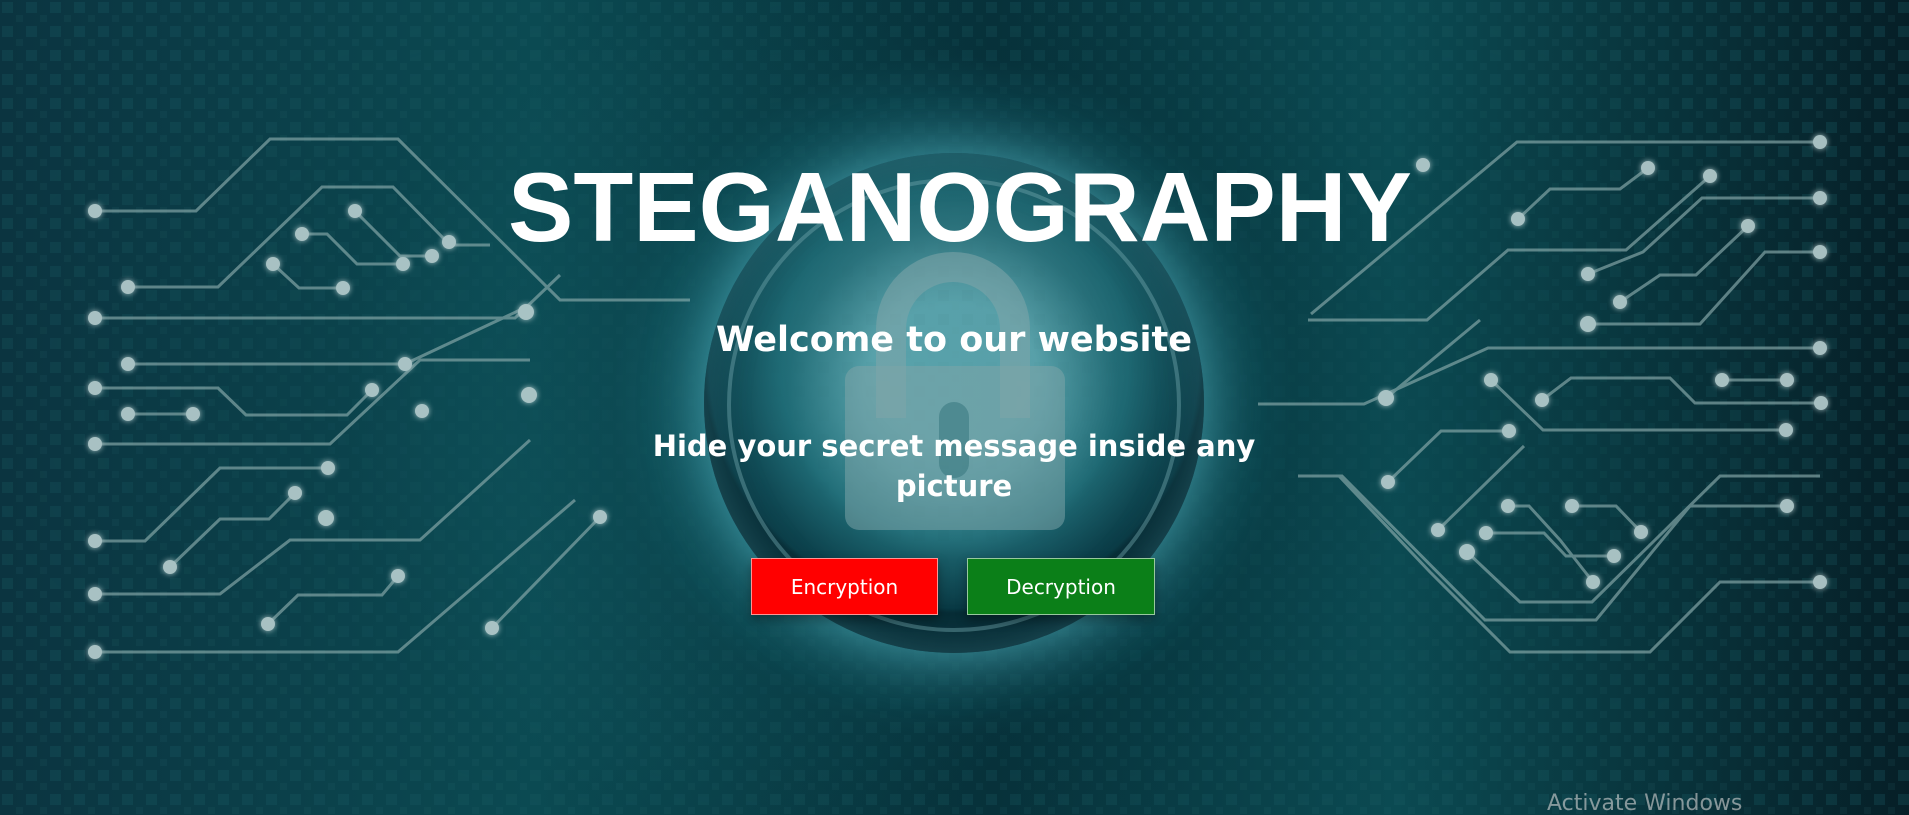  What do you see at coordinates (960, 207) in the screenshot?
I see `page-title: STEGANOGRAPHY` at bounding box center [960, 207].